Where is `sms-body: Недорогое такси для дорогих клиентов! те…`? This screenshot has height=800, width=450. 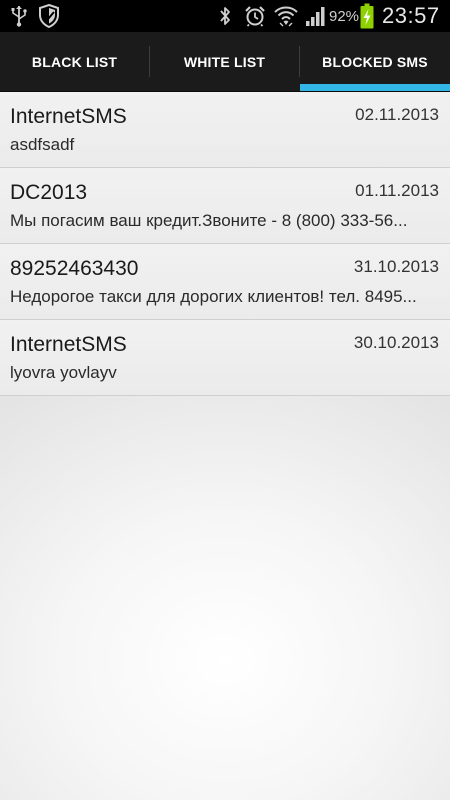
sms-body: Недорогое такси для дорогих клиентов! те… is located at coordinates (213, 296).